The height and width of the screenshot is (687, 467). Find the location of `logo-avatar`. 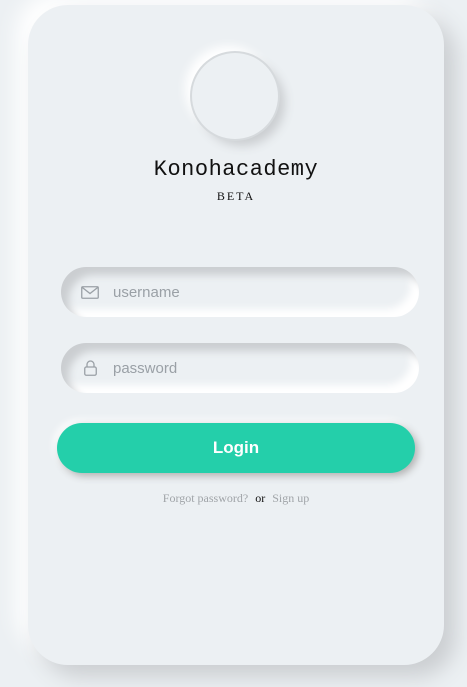

logo-avatar is located at coordinates (235, 96).